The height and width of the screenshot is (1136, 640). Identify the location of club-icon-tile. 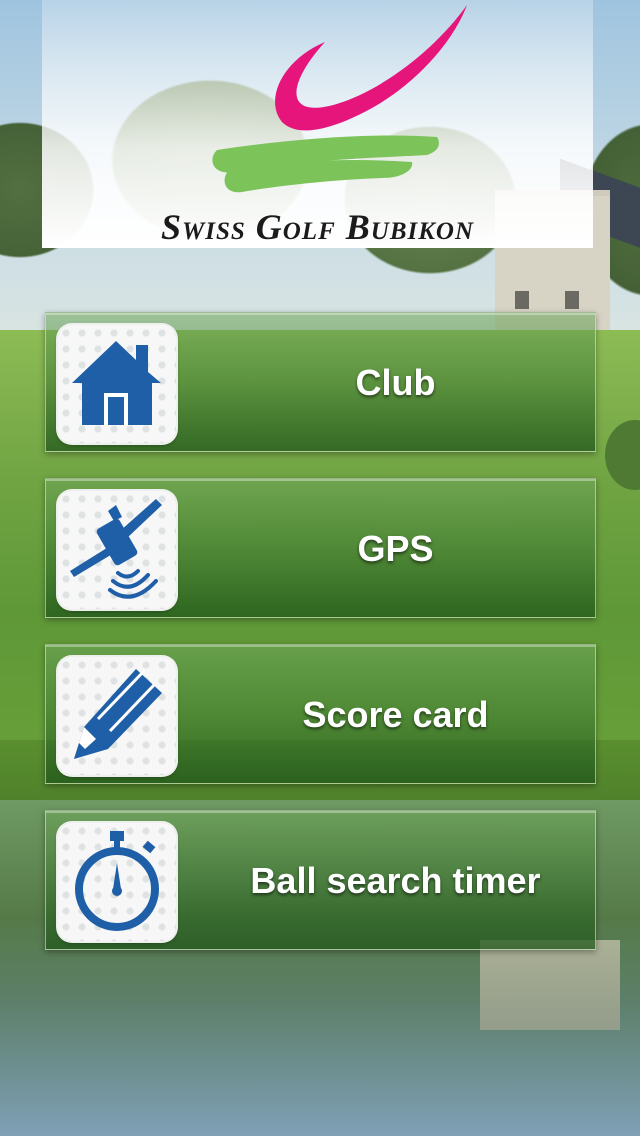
(117, 384).